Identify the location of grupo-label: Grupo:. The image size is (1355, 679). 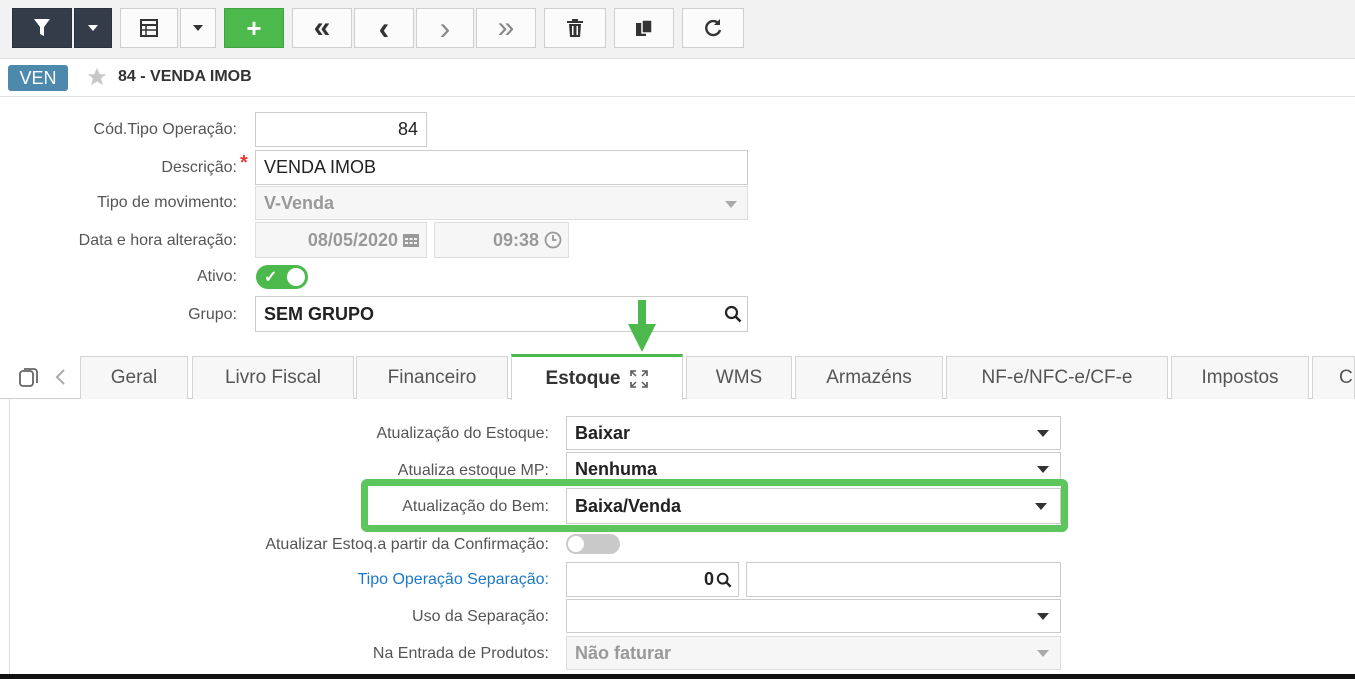
(212, 314).